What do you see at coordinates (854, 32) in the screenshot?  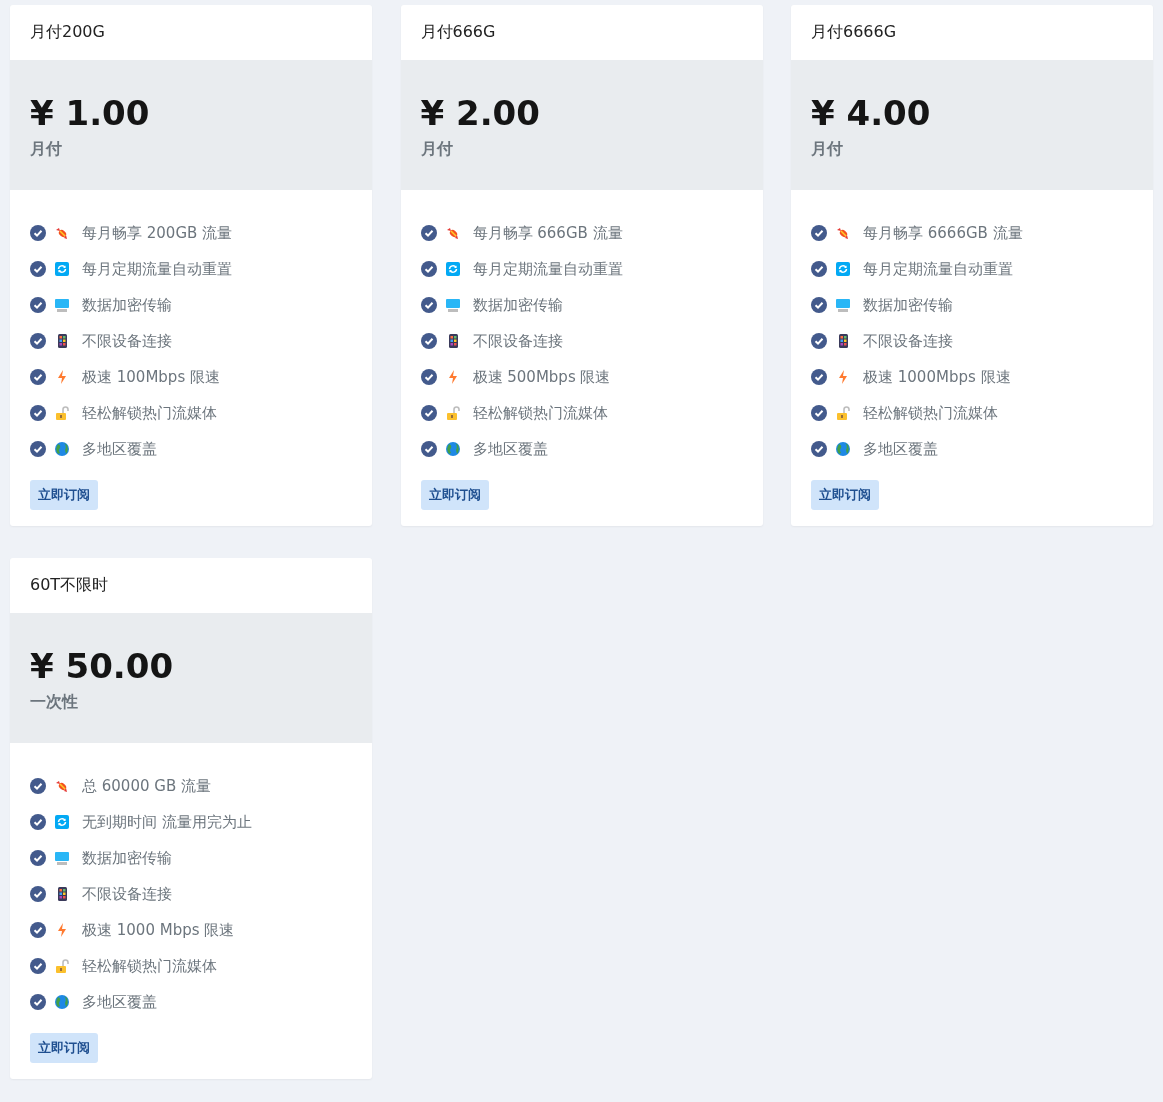 I see `plan-title: 月付6666G` at bounding box center [854, 32].